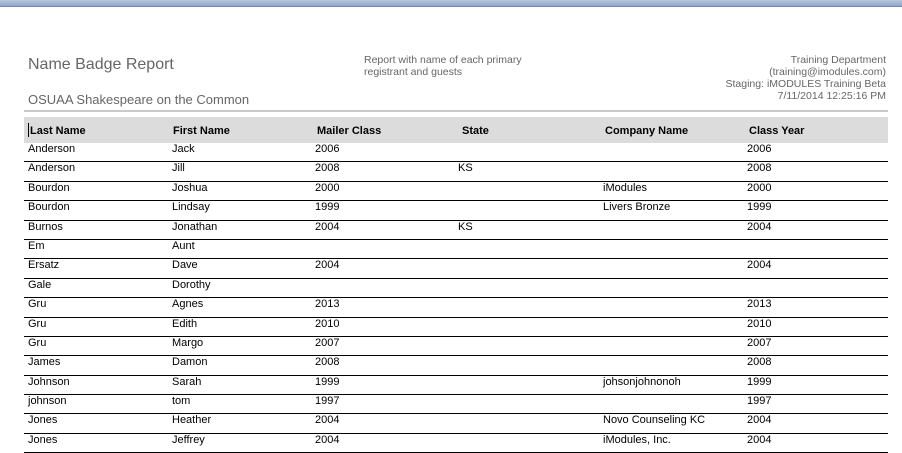 The width and height of the screenshot is (902, 453). I want to click on cell-company-name: iModules, so click(625, 187).